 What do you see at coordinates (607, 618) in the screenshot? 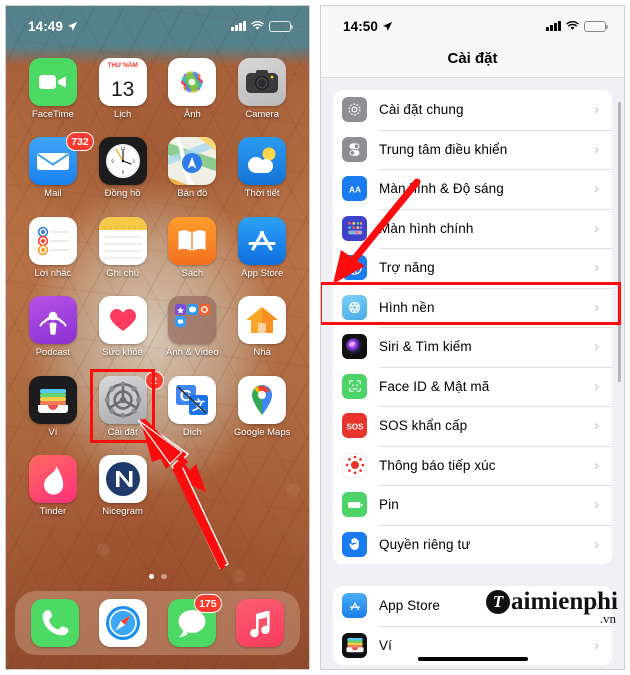
I see `watermark-domain: .vn` at bounding box center [607, 618].